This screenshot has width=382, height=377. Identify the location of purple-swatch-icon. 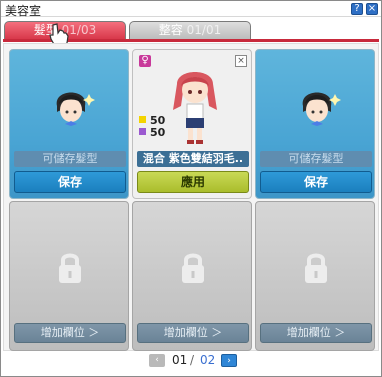
(142, 131).